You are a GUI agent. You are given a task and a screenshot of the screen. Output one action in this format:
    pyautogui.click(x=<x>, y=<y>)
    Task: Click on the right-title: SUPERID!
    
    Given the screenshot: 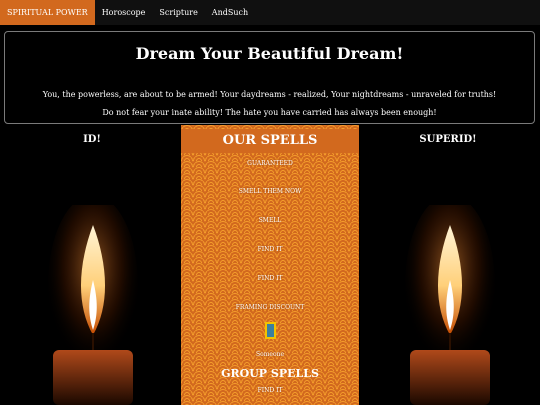 What is the action you would take?
    pyautogui.click(x=448, y=139)
    